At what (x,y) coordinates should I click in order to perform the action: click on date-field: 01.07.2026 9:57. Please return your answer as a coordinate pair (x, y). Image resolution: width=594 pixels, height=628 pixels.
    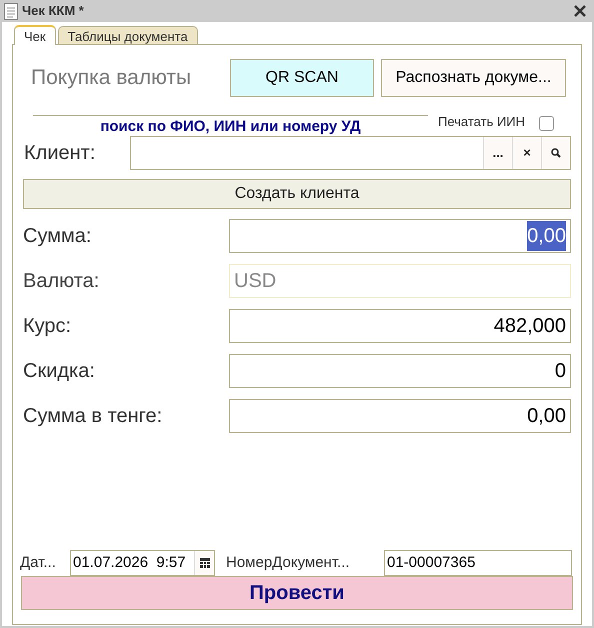
    Looking at the image, I should click on (142, 563).